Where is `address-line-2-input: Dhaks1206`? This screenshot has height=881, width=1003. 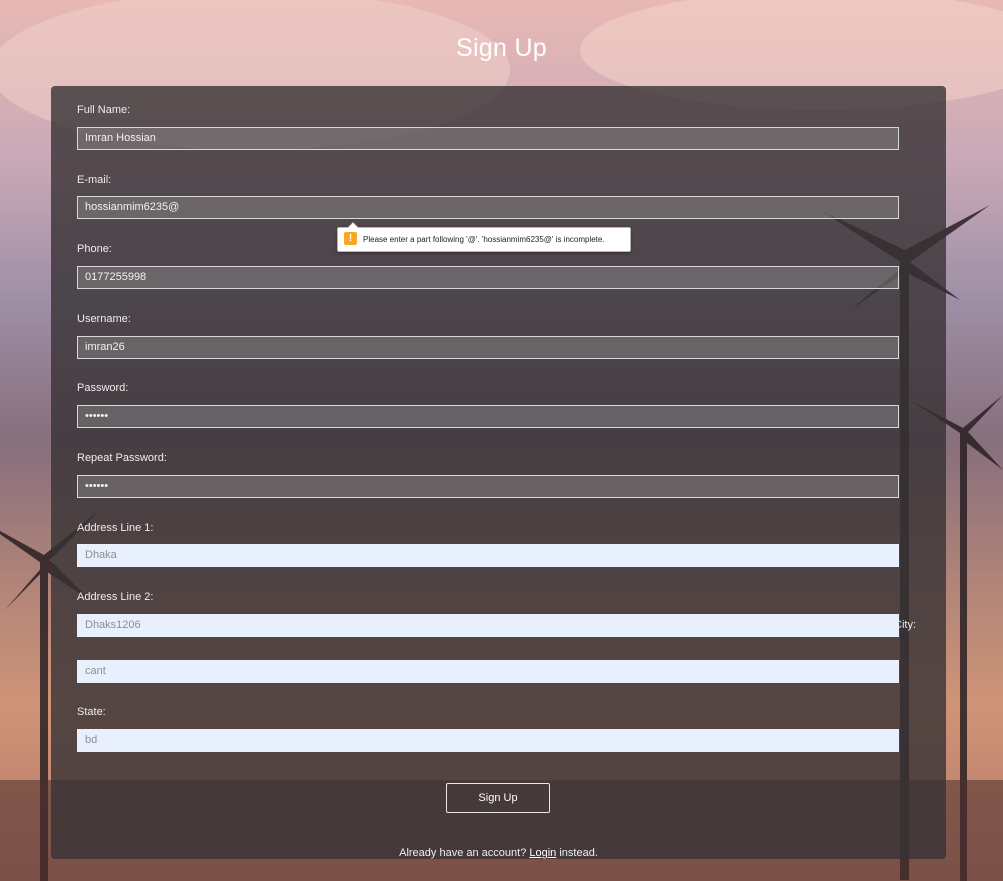 address-line-2-input: Dhaks1206 is located at coordinates (488, 625).